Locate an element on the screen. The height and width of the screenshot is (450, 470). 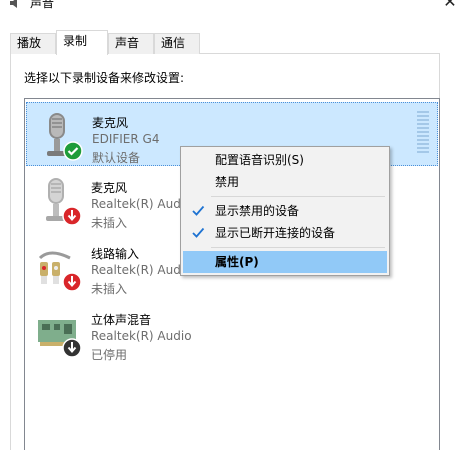
device-driver: EDIFIER G4 is located at coordinates (126, 139).